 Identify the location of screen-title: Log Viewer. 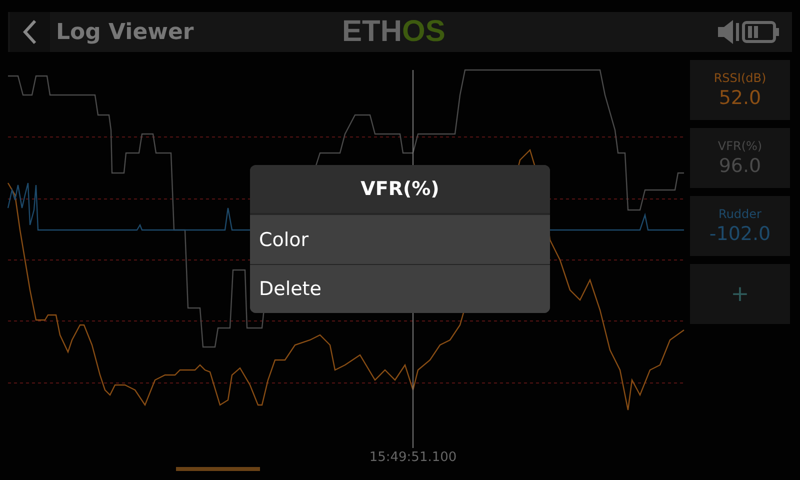
(125, 32).